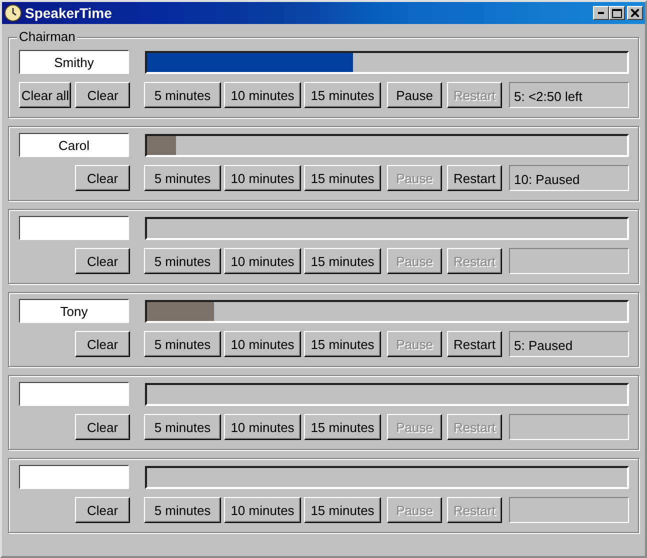 The width and height of the screenshot is (647, 558). Describe the element at coordinates (47, 36) in the screenshot. I see `group-label: Chairman` at that location.